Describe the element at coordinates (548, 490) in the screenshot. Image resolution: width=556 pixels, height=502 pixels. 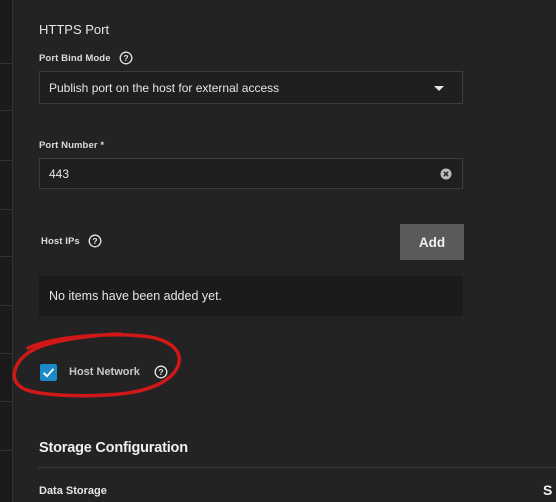
I see `truncated-heading: S` at that location.